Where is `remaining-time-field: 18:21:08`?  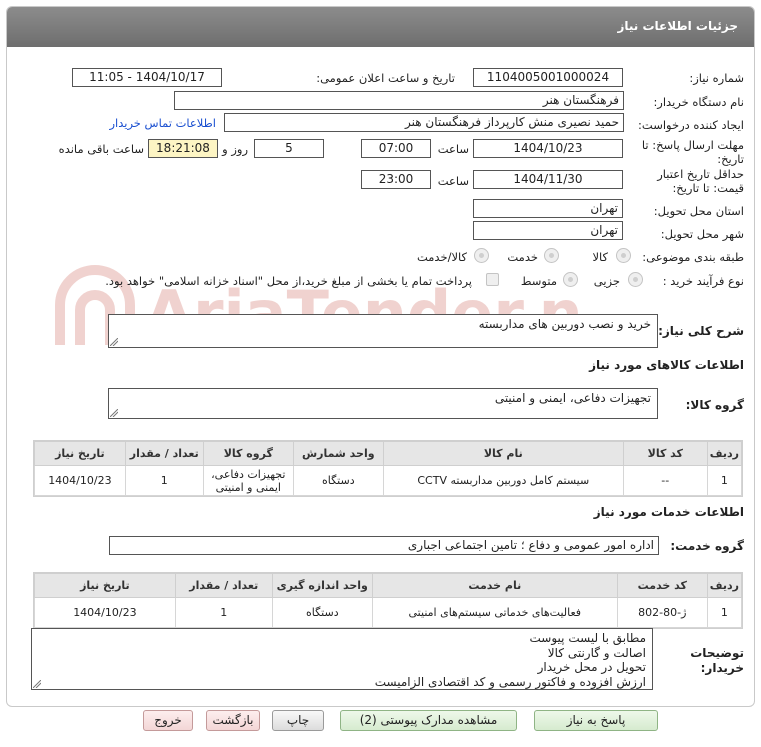 remaining-time-field: 18:21:08 is located at coordinates (183, 148).